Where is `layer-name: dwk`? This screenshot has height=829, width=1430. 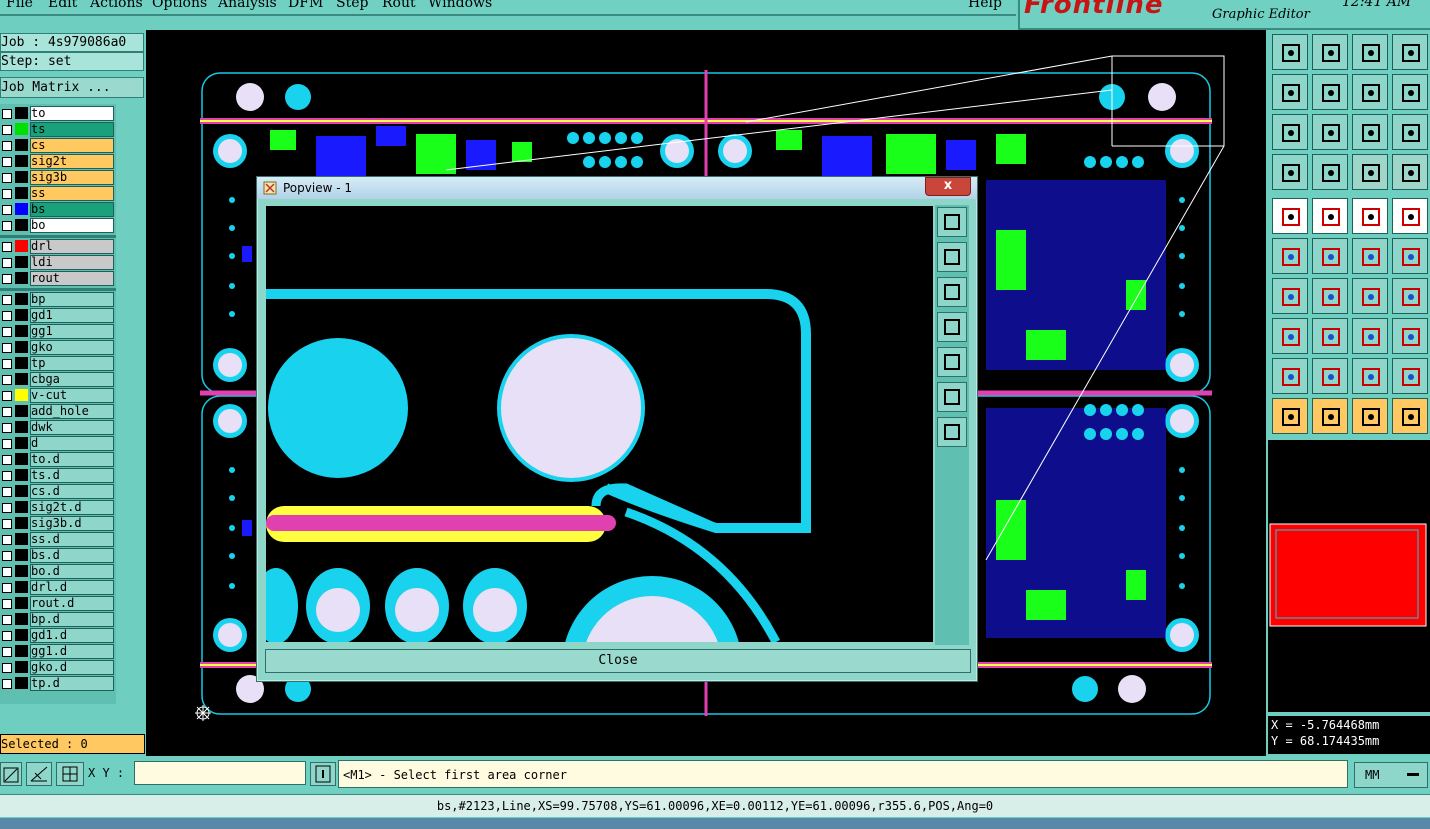 layer-name: dwk is located at coordinates (72, 427).